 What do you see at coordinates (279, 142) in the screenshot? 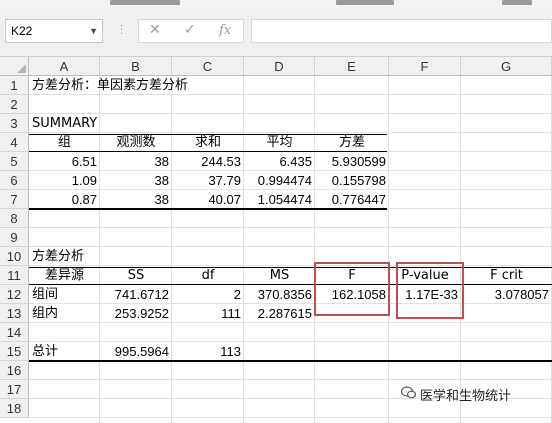
I see `cell: 平均` at bounding box center [279, 142].